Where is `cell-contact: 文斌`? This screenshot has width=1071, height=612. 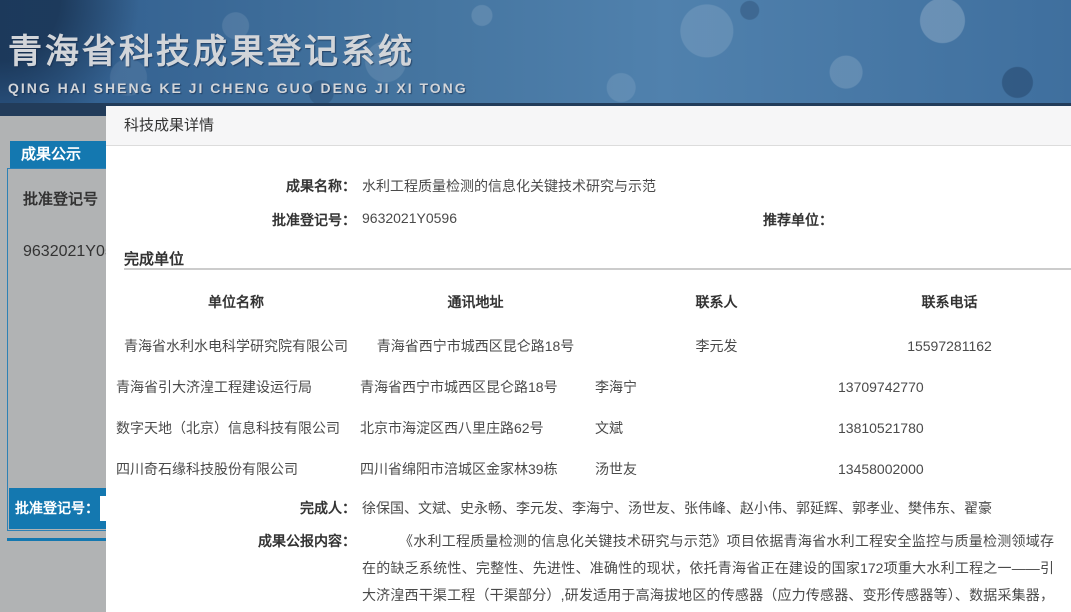 cell-contact: 文斌 is located at coordinates (609, 428).